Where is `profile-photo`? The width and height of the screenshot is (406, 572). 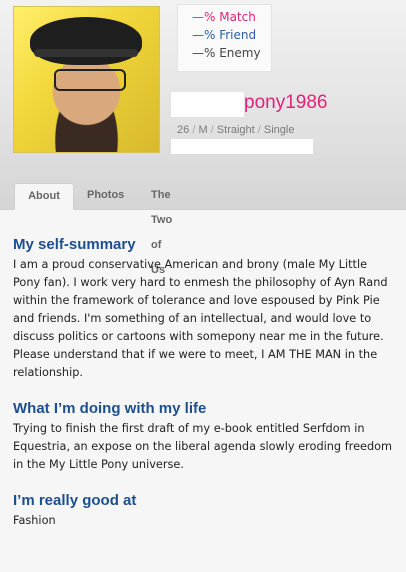 profile-photo is located at coordinates (86, 79).